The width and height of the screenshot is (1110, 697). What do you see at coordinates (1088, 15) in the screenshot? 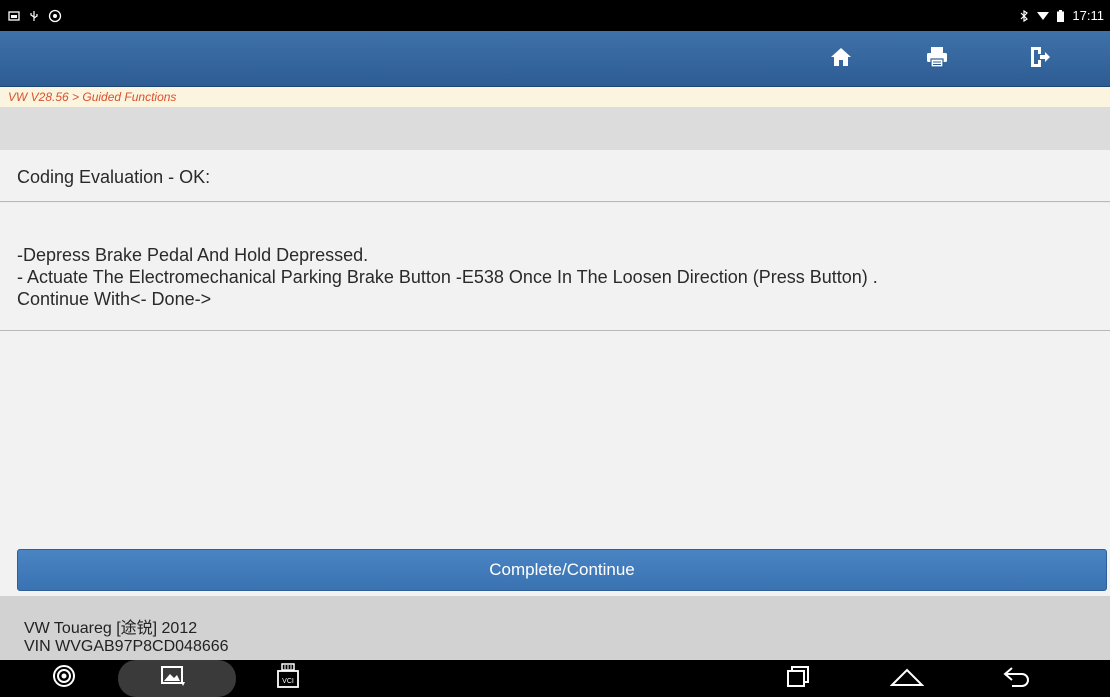
I see `clock: 17:11` at bounding box center [1088, 15].